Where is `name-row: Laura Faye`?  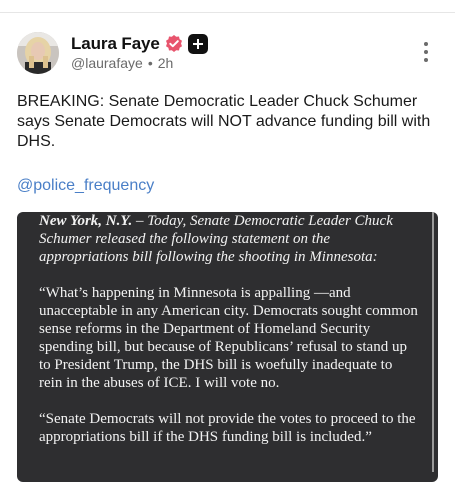
name-row: Laura Faye is located at coordinates (139, 44).